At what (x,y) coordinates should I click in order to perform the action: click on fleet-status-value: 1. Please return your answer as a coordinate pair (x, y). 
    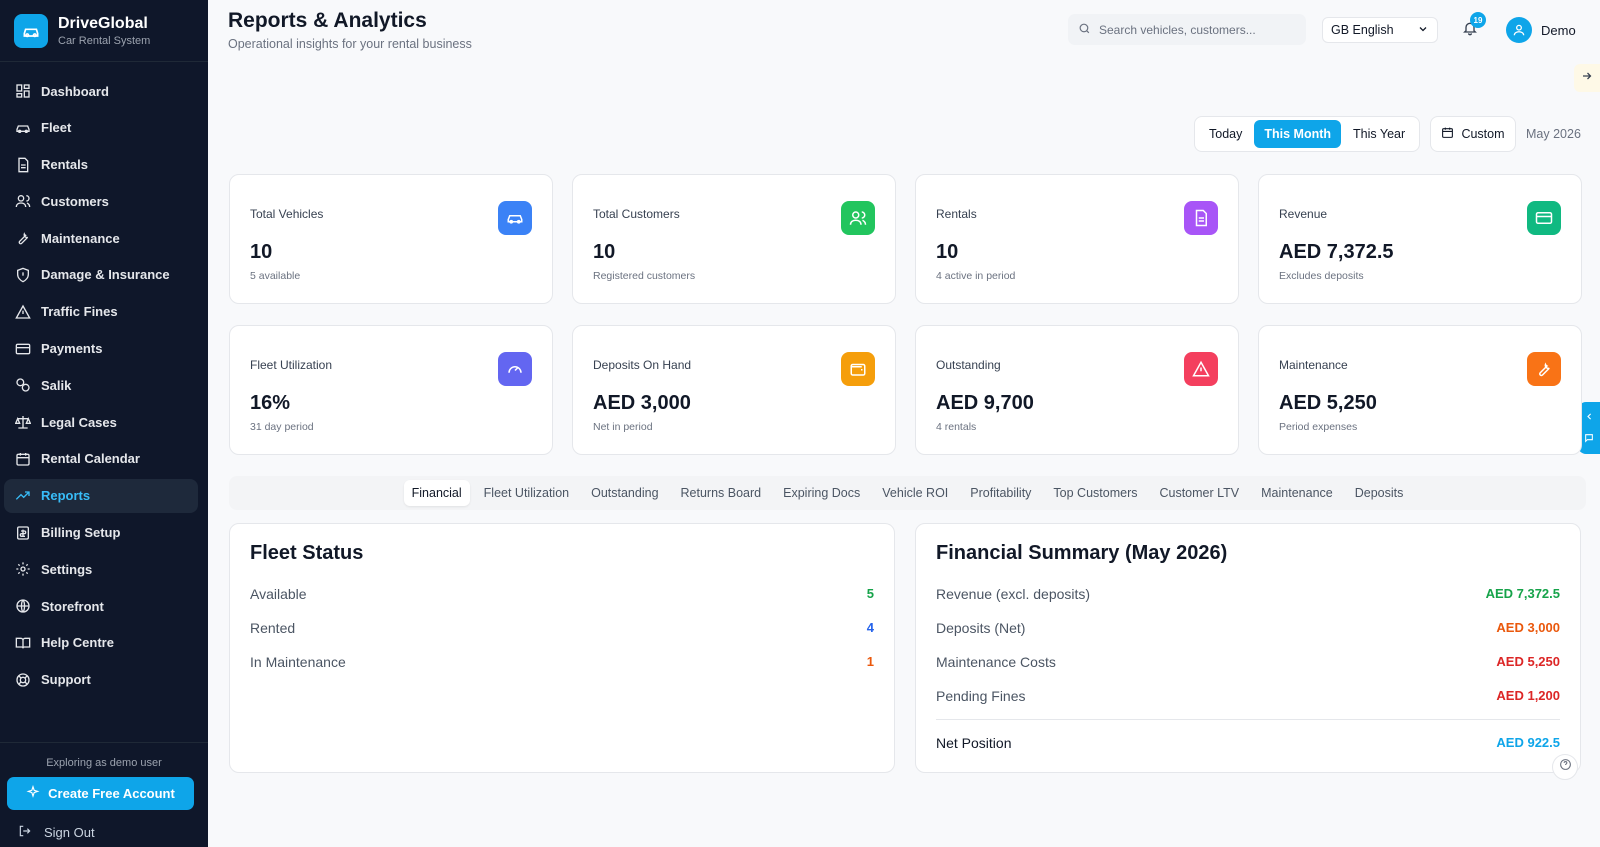
    Looking at the image, I should click on (870, 661).